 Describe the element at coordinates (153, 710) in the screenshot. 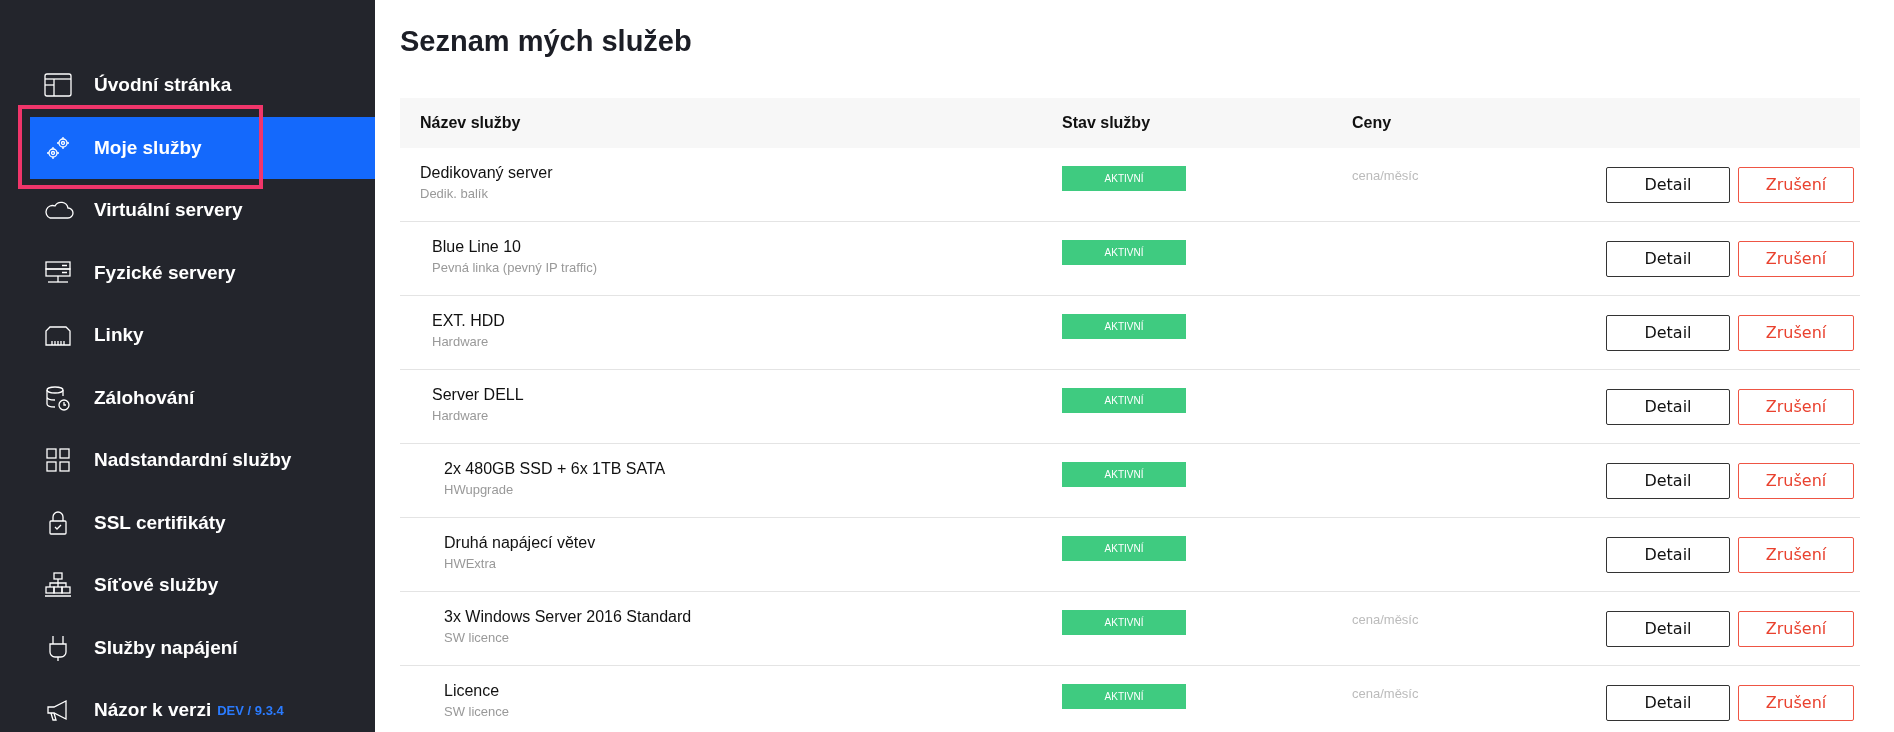

I see `nav-label: Názor k verzi` at that location.